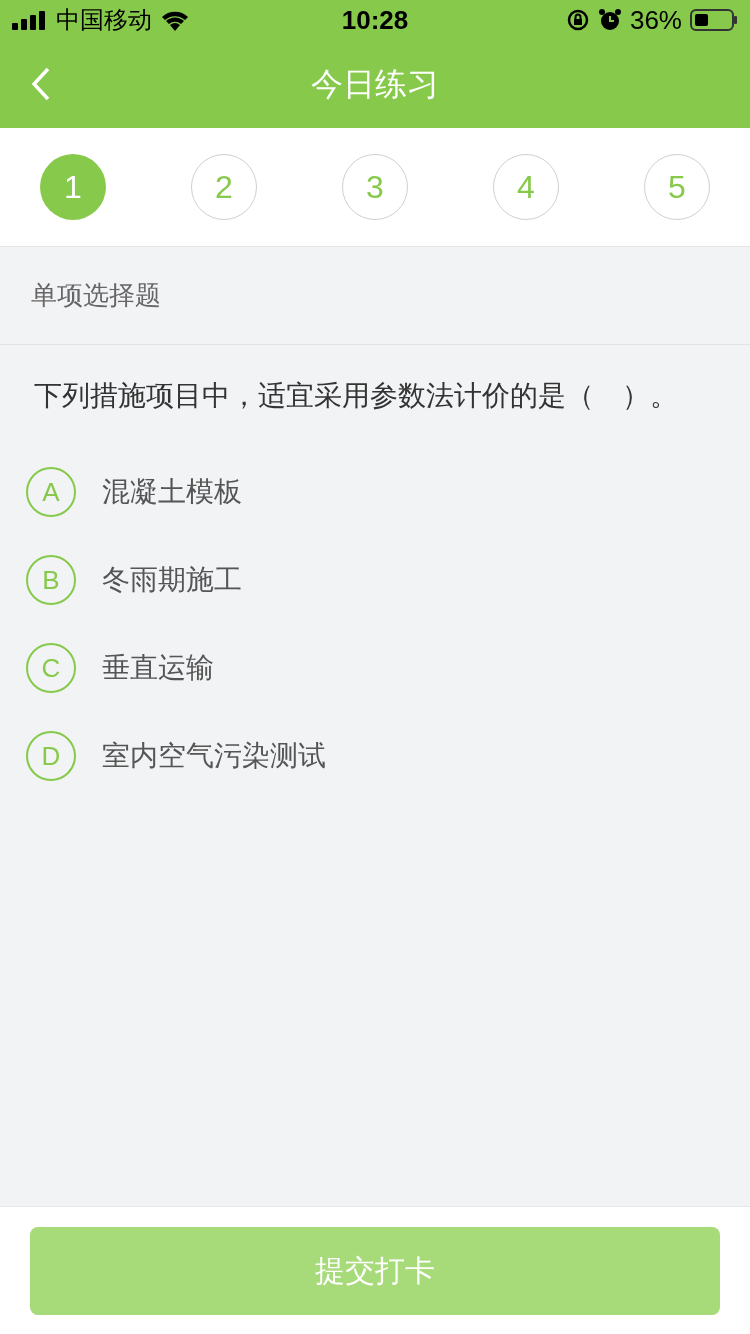 The image size is (750, 1334). What do you see at coordinates (677, 187) in the screenshot?
I see `question-number-tab: 5` at bounding box center [677, 187].